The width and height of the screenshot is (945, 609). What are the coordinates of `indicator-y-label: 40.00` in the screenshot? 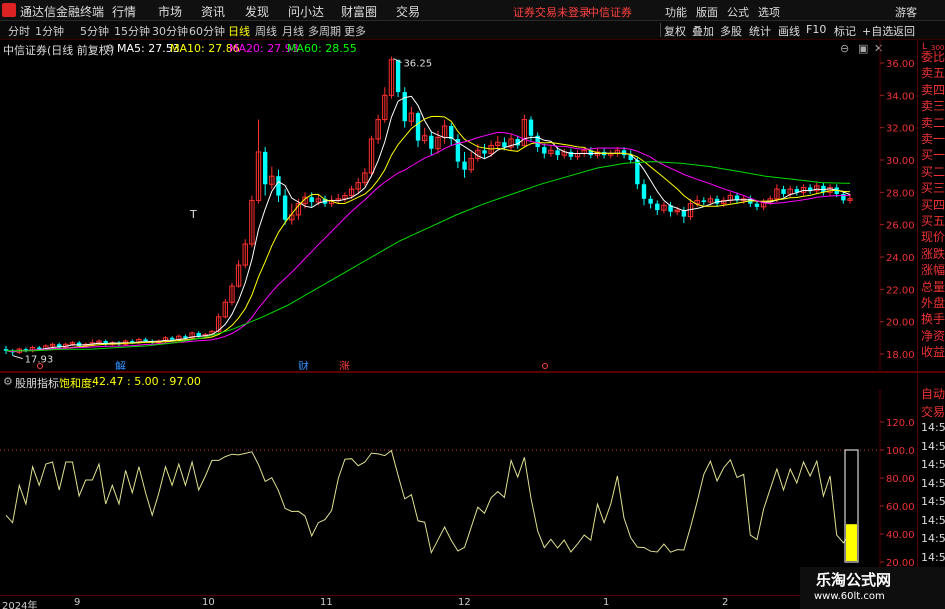 It's located at (900, 535).